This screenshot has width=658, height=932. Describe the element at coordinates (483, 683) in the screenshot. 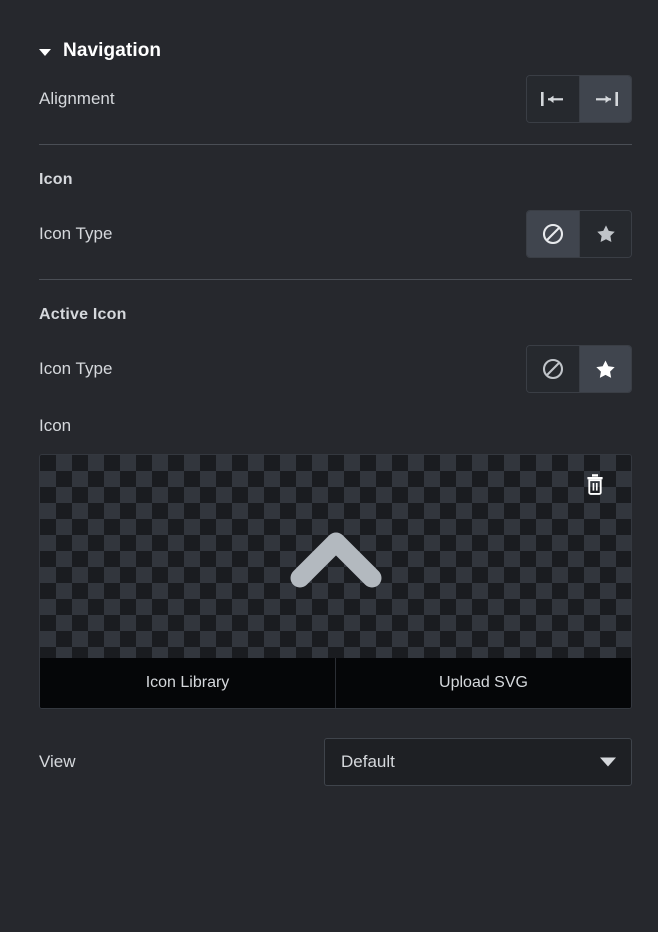

I see `upload-svg-button: Upload SVG` at that location.